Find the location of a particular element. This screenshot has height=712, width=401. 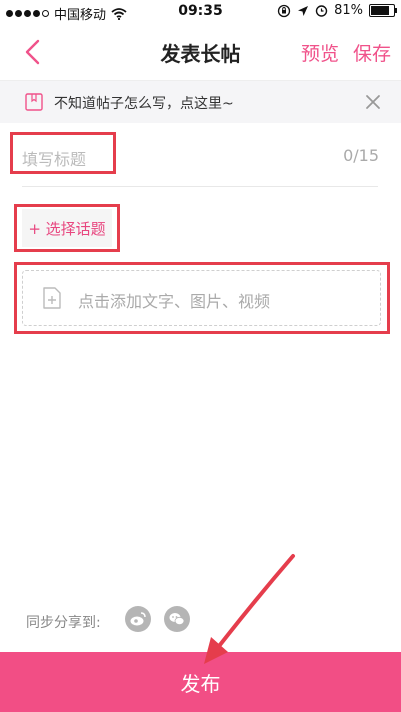

preview-button: 预览 is located at coordinates (320, 52).